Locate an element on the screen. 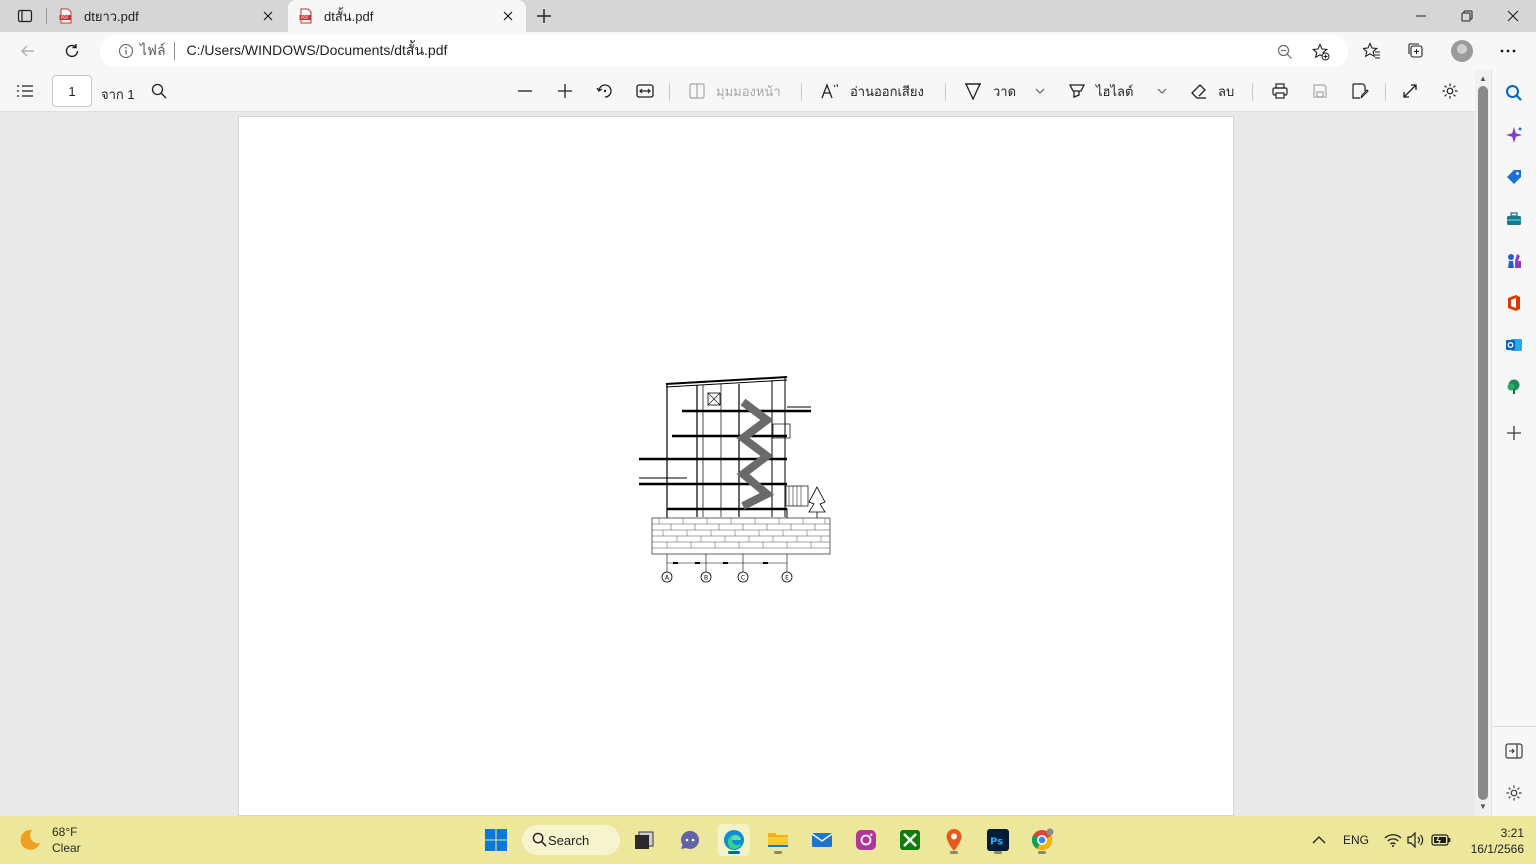 The image size is (1536, 864). chrome-button is located at coordinates (1042, 840).